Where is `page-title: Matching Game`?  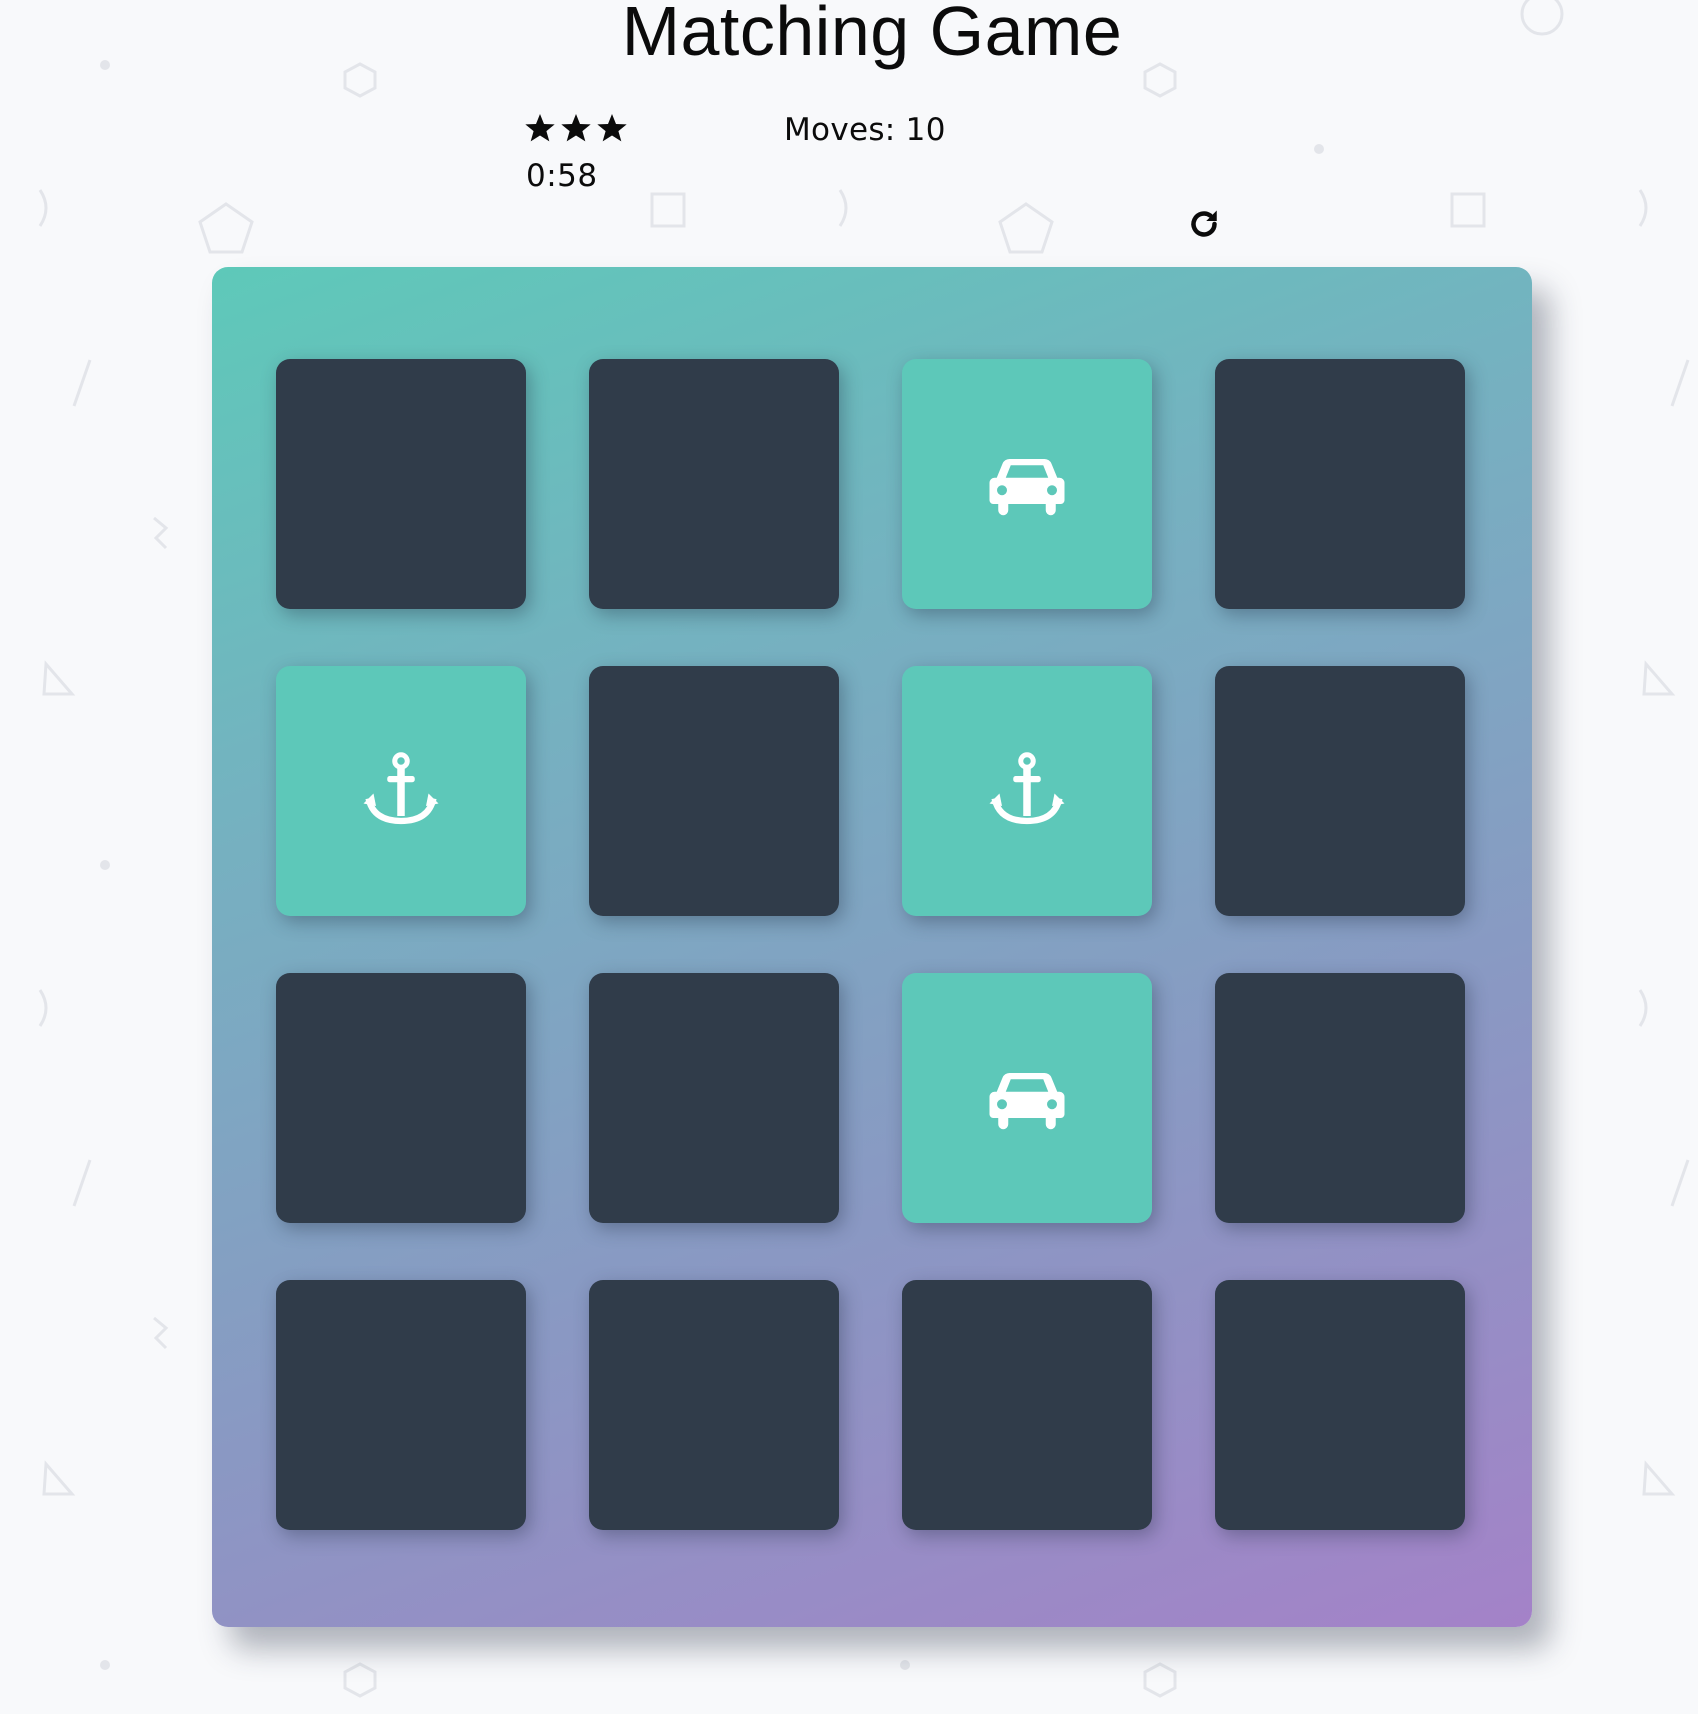
page-title: Matching Game is located at coordinates (872, 35).